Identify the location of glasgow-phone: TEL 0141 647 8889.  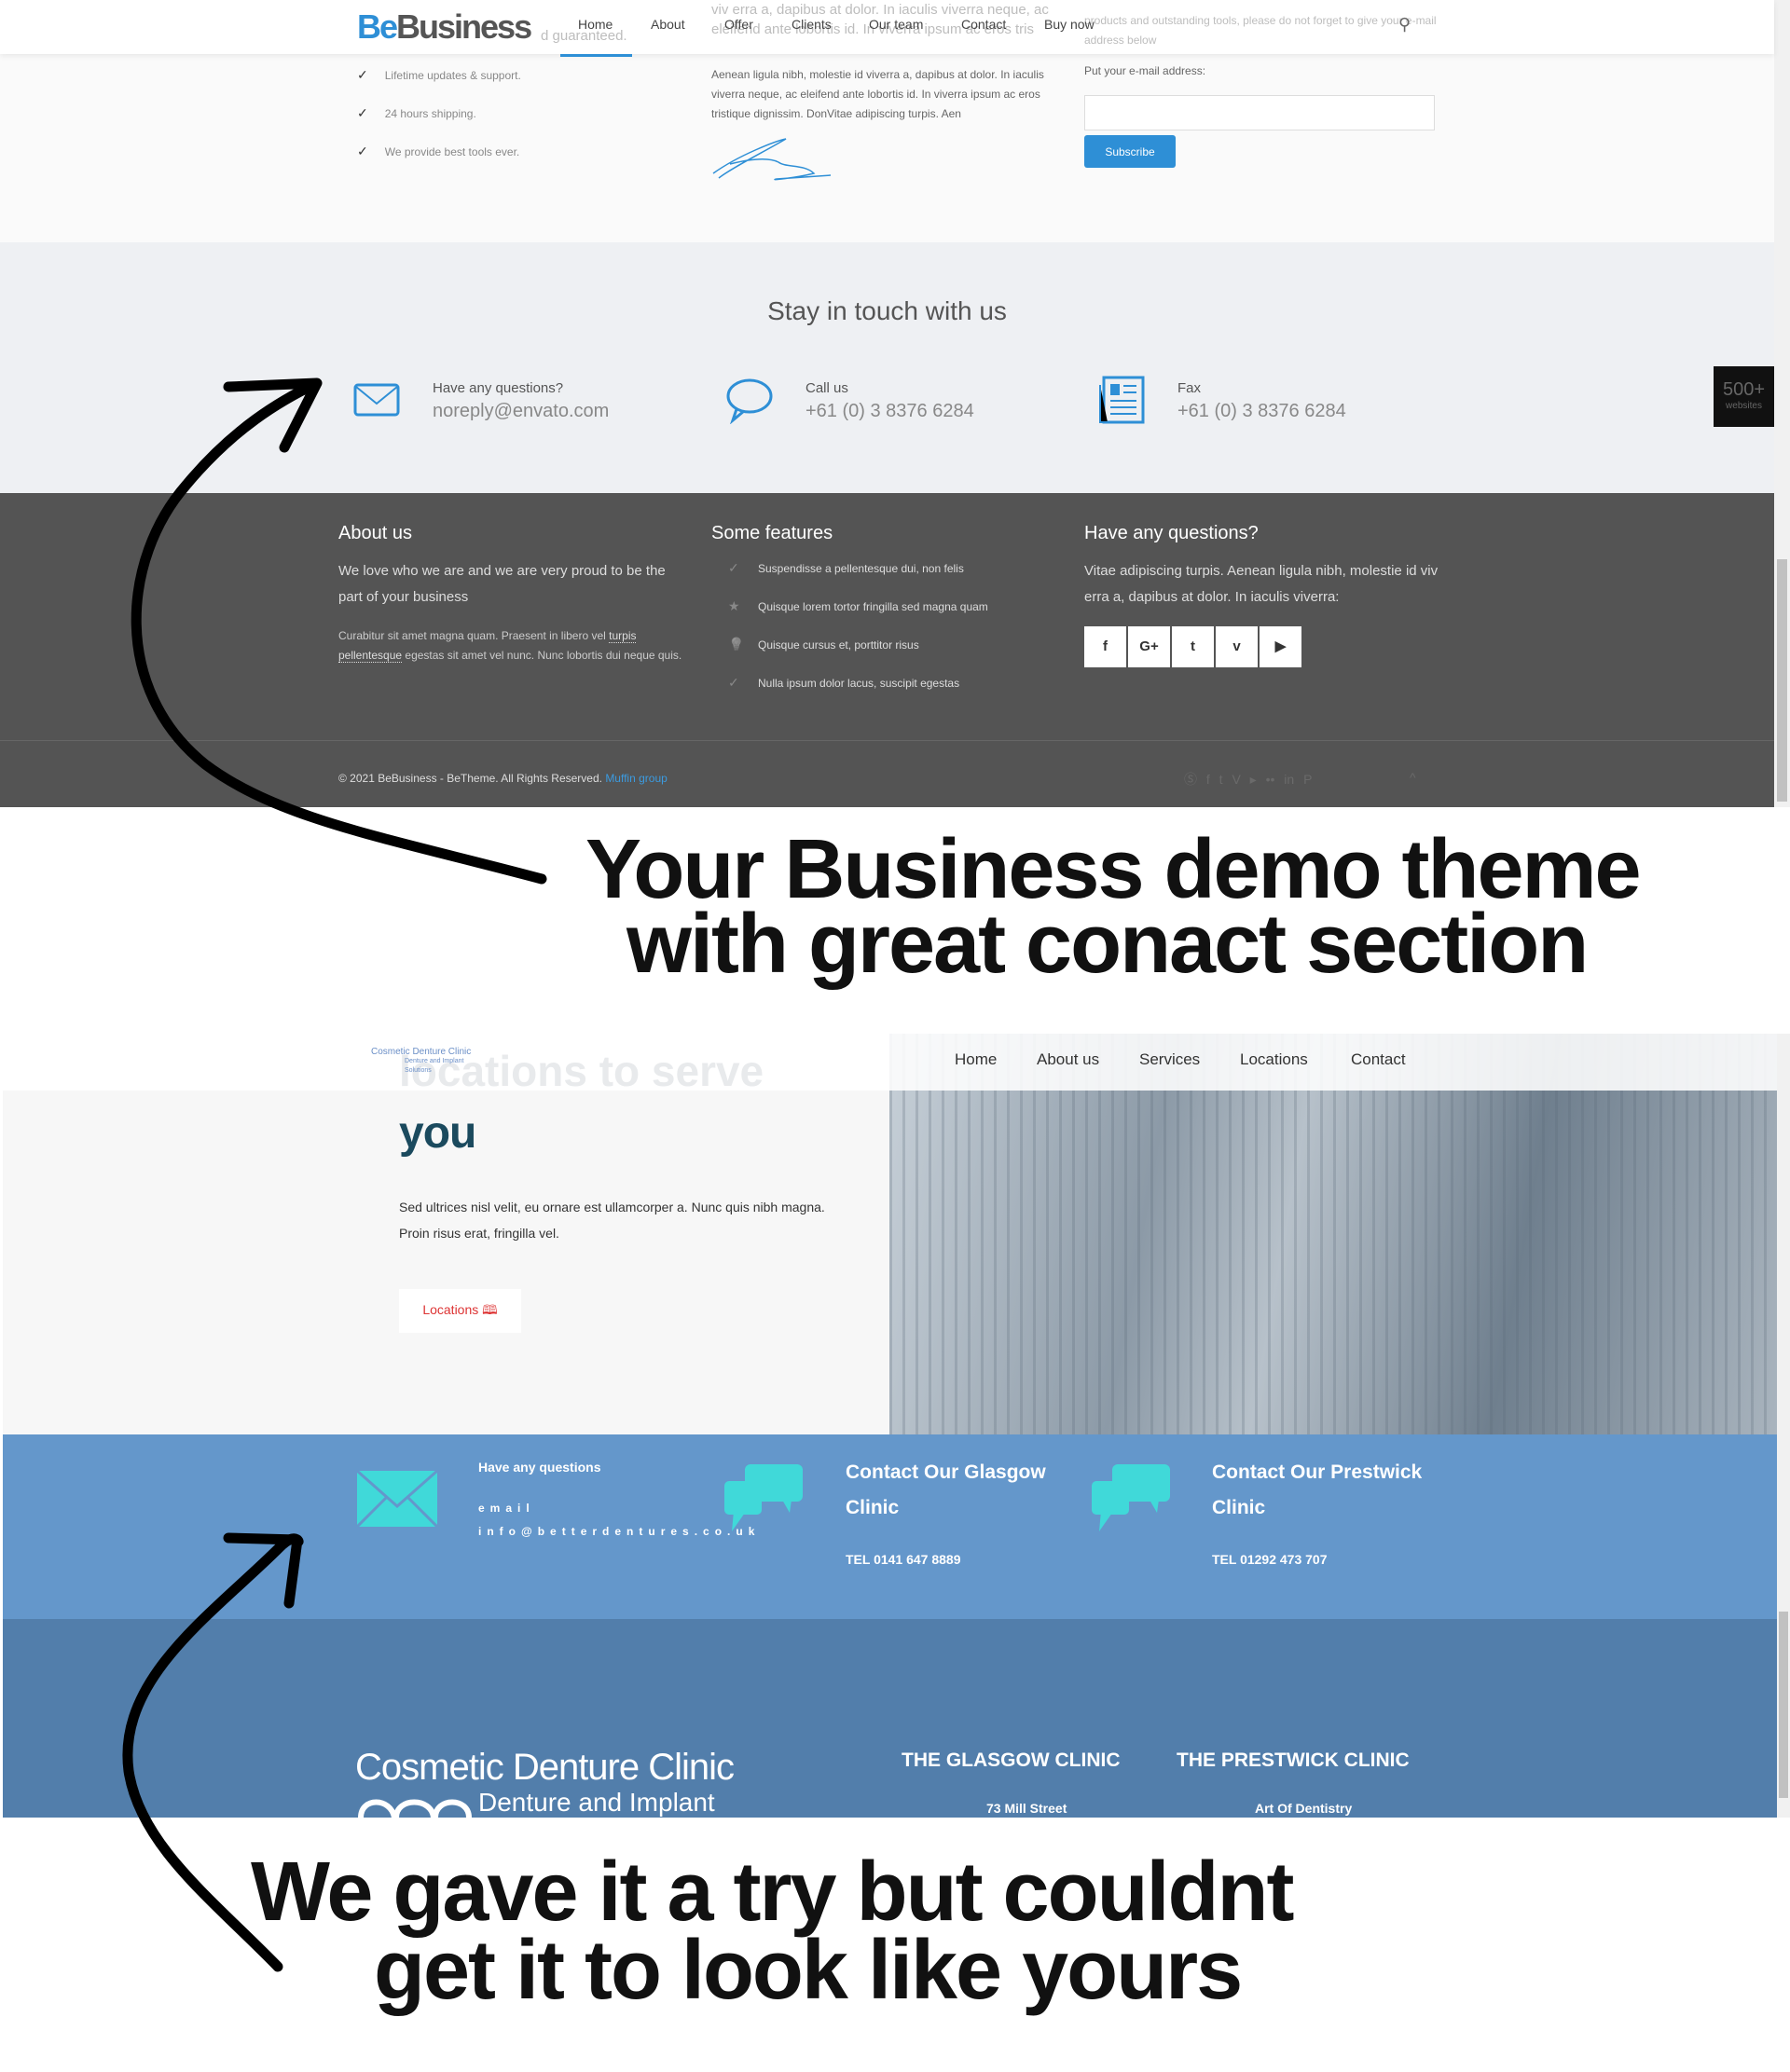
(903, 1560).